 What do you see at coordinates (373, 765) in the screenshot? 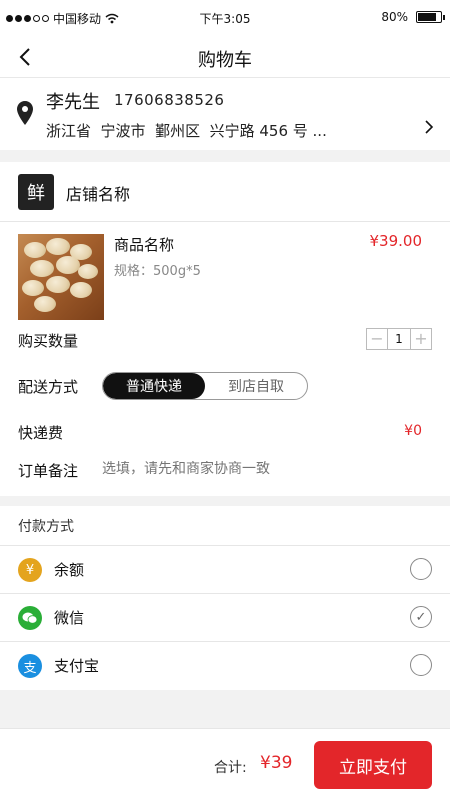
I see `pay-now-button: 立即支付` at bounding box center [373, 765].